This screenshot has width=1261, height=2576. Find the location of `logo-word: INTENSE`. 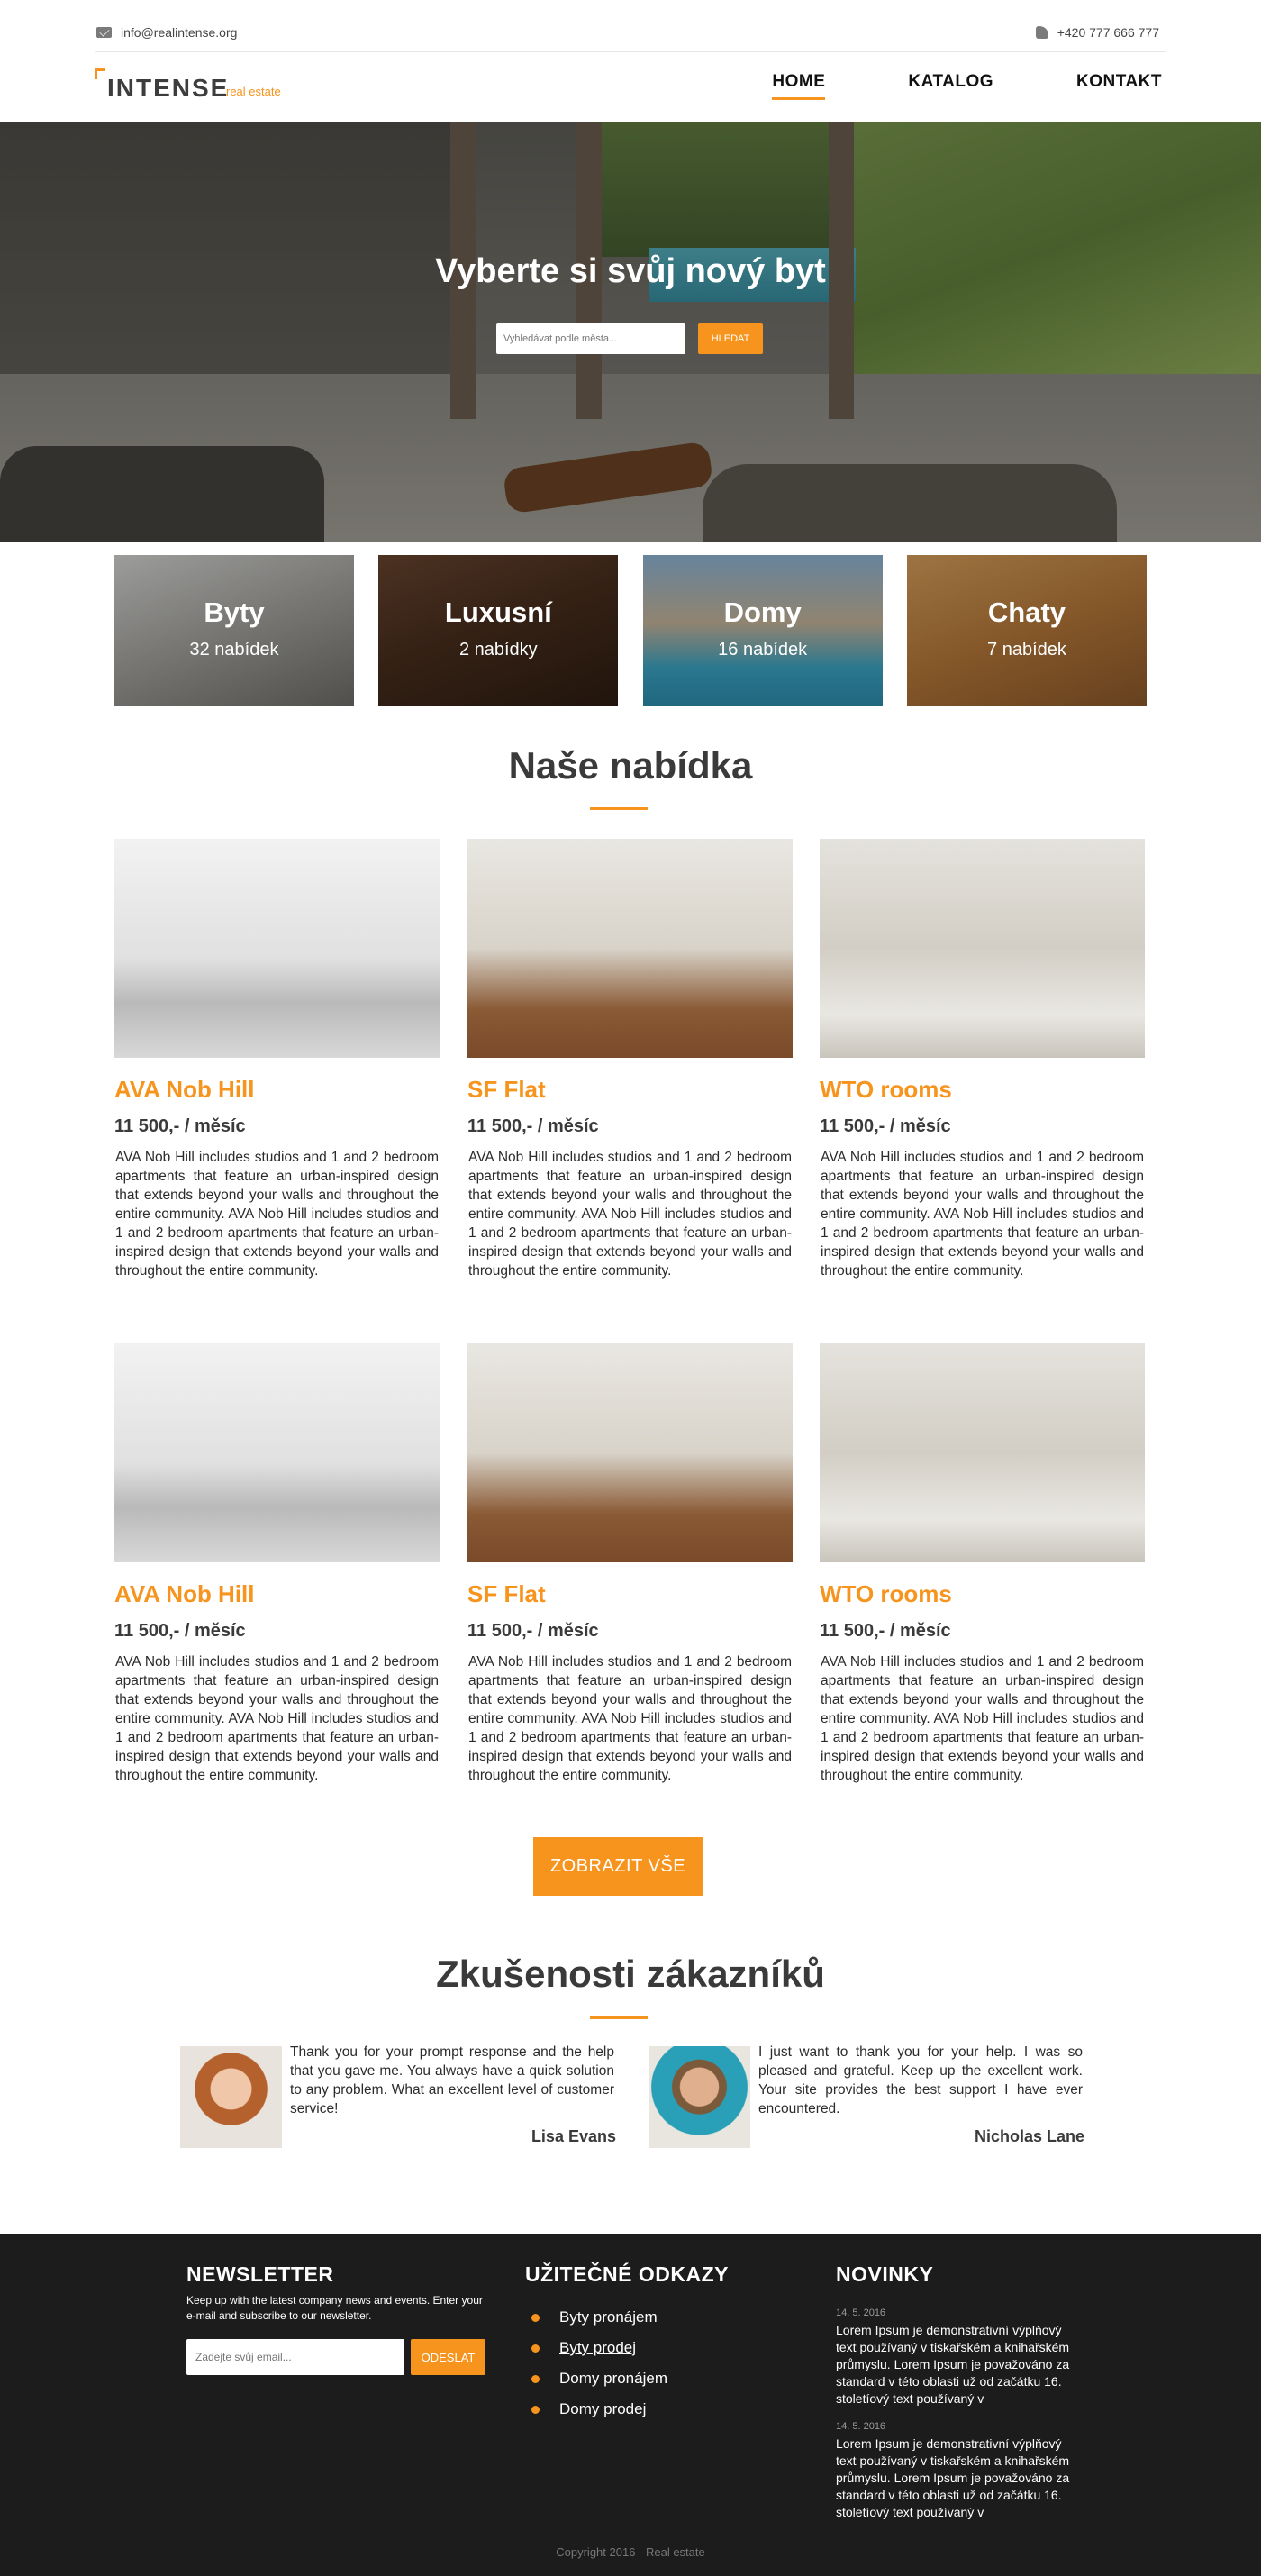

logo-word: INTENSE is located at coordinates (168, 88).